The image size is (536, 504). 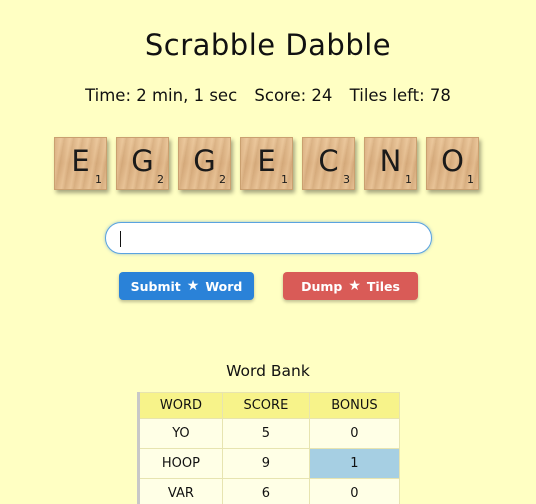 What do you see at coordinates (268, 371) in the screenshot?
I see `word-bank-title: Word Bank` at bounding box center [268, 371].